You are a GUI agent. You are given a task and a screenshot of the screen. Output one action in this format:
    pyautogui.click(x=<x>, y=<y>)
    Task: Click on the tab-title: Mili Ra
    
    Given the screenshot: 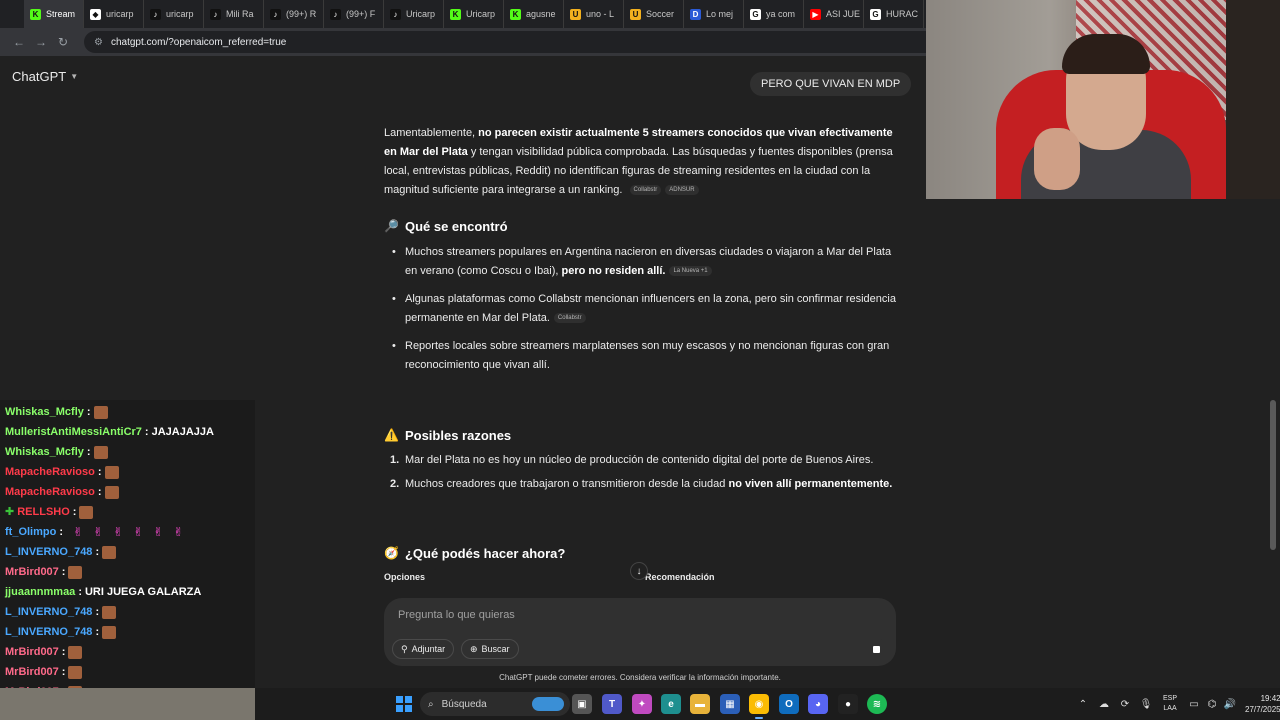 What is the action you would take?
    pyautogui.click(x=240, y=14)
    